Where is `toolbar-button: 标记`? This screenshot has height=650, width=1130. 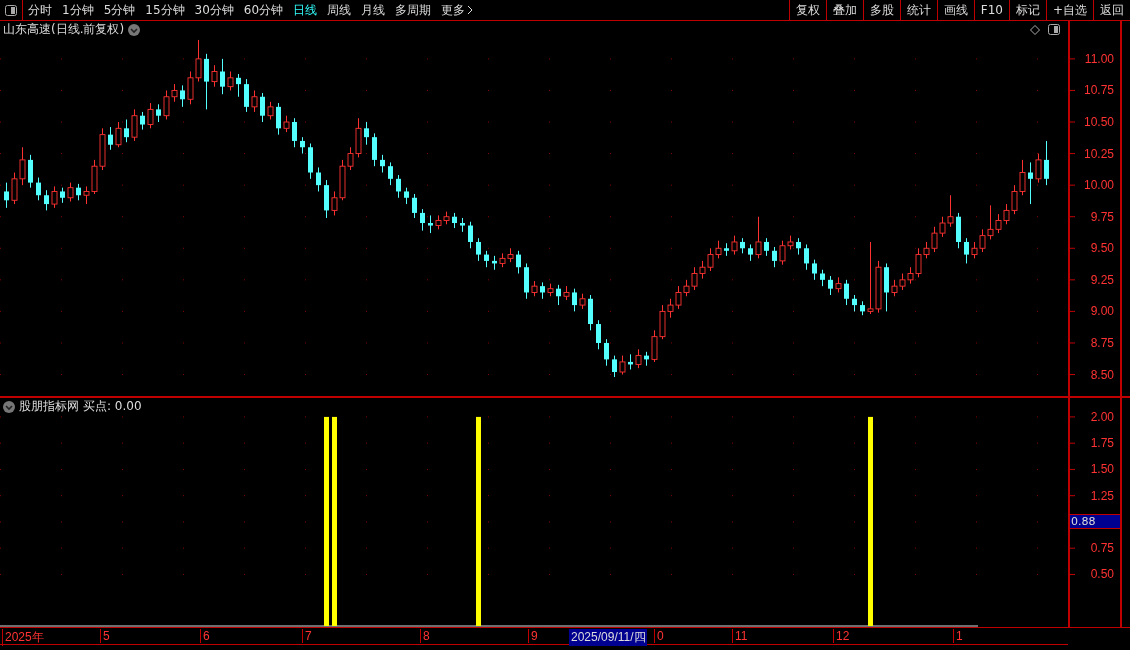 toolbar-button: 标记 is located at coordinates (1027, 10).